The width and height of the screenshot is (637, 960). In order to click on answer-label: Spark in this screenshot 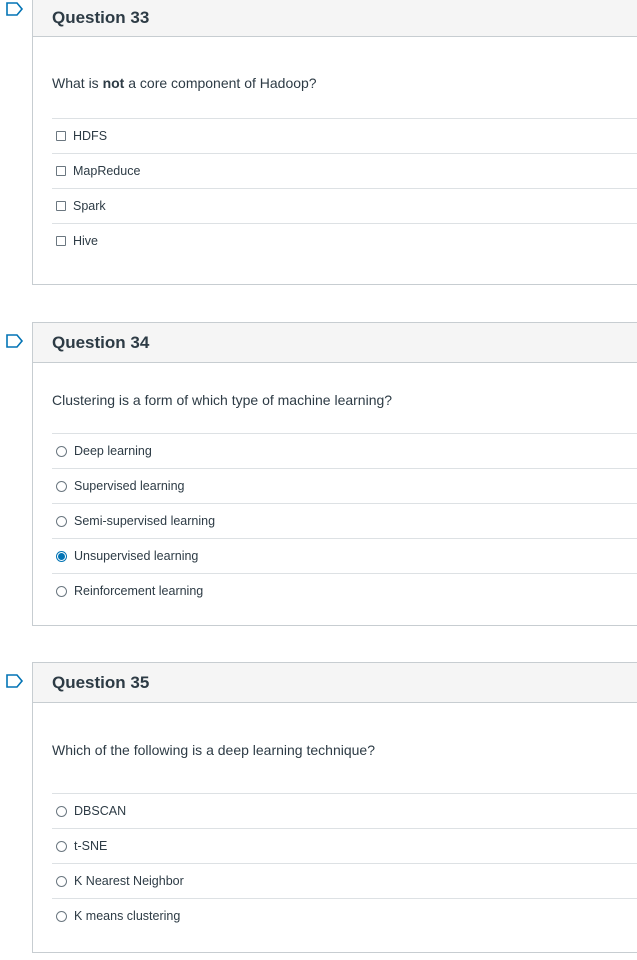, I will do `click(89, 206)`.